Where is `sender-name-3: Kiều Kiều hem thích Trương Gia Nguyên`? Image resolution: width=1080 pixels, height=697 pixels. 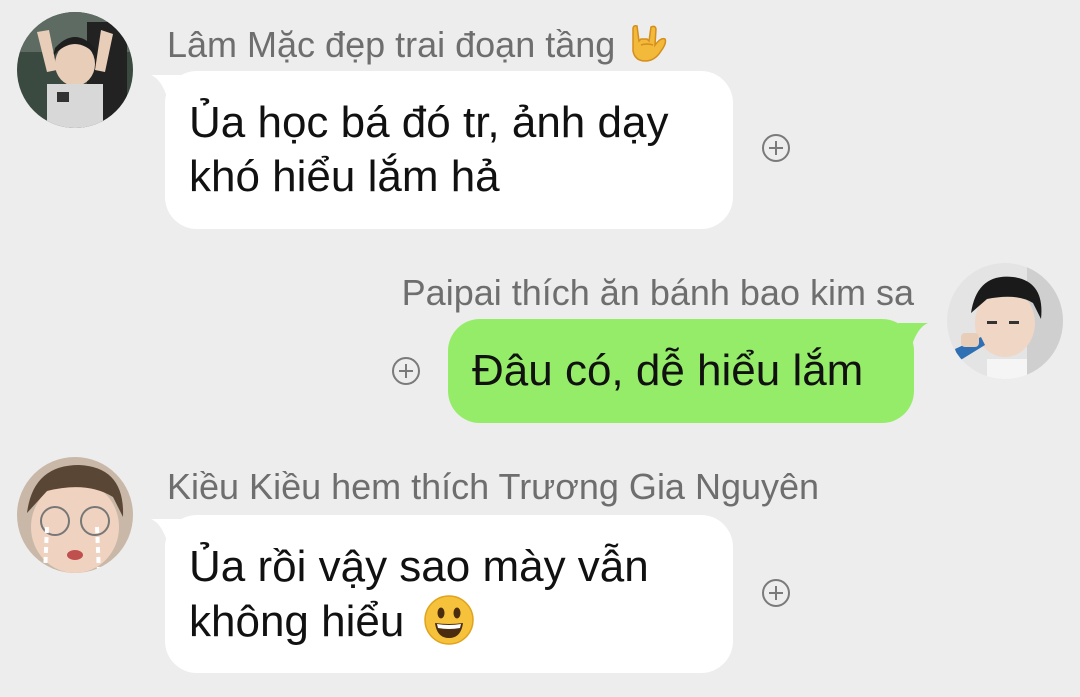
sender-name-3: Kiều Kiều hem thích Trương Gia Nguyên is located at coordinates (493, 487).